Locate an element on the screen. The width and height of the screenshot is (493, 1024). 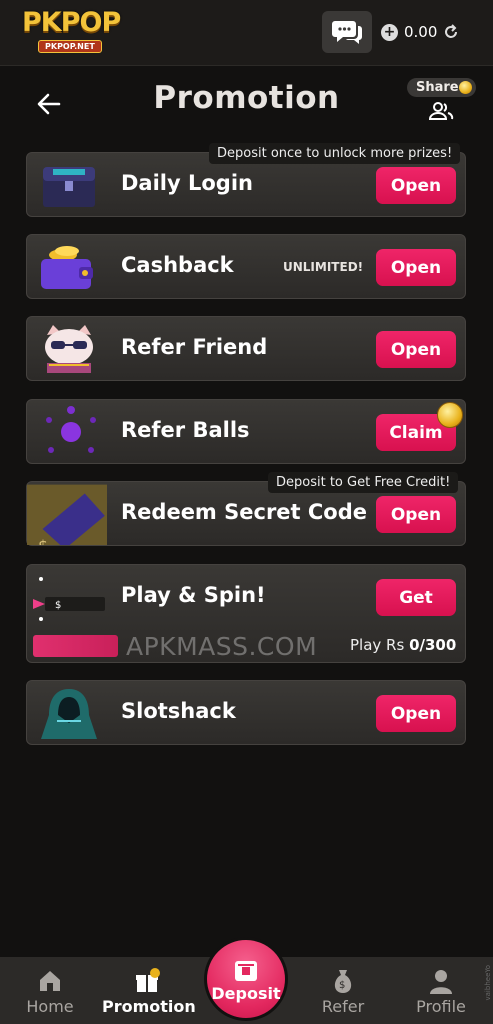
gift-icon is located at coordinates (148, 980).